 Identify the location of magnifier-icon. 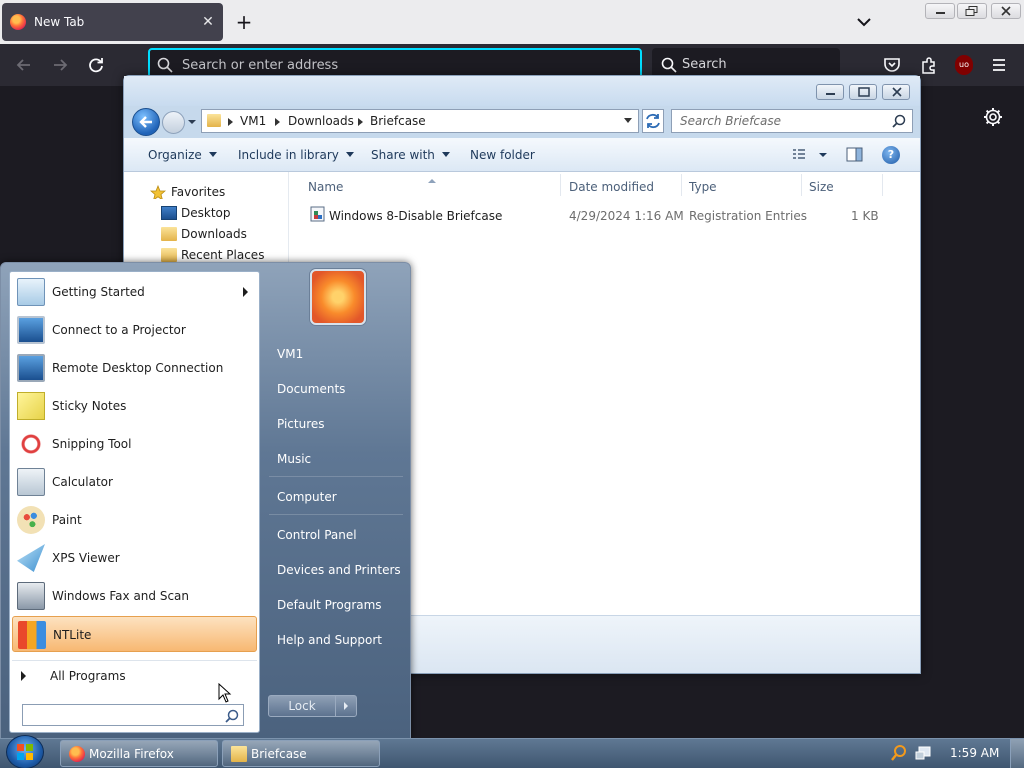
(898, 753).